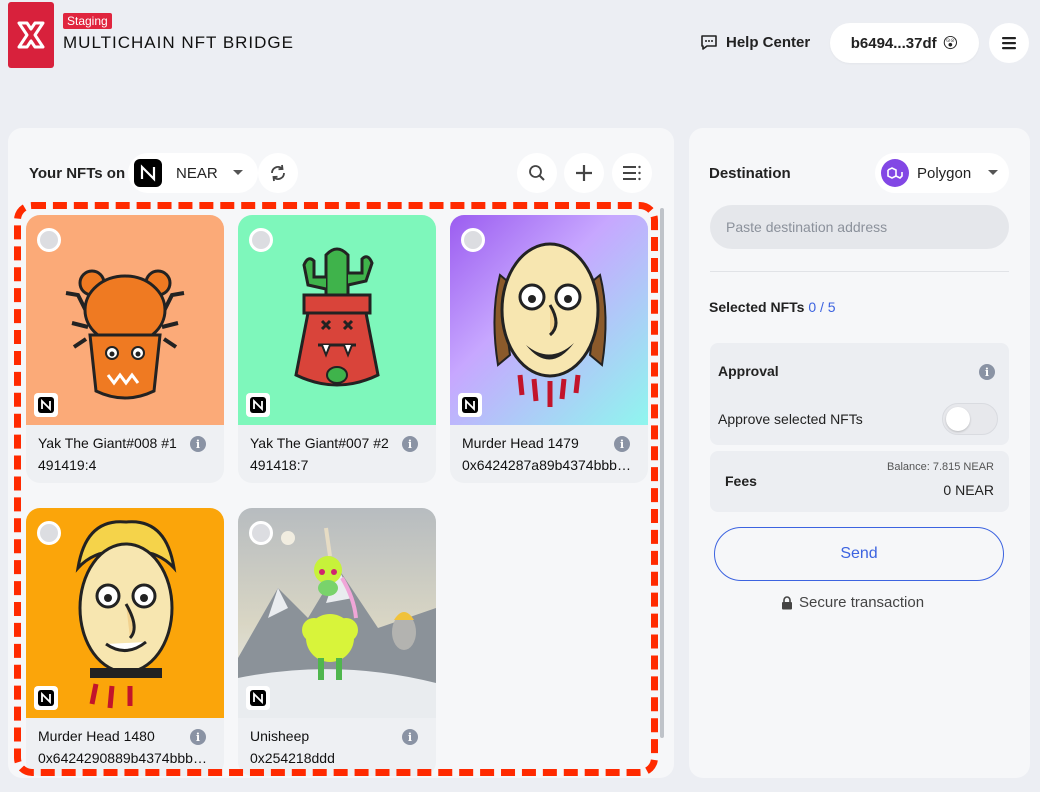 This screenshot has width=1040, height=792. Describe the element at coordinates (549, 465) in the screenshot. I see `nft-token-id: 0x6424287a89b4374bbbbbbb` at that location.